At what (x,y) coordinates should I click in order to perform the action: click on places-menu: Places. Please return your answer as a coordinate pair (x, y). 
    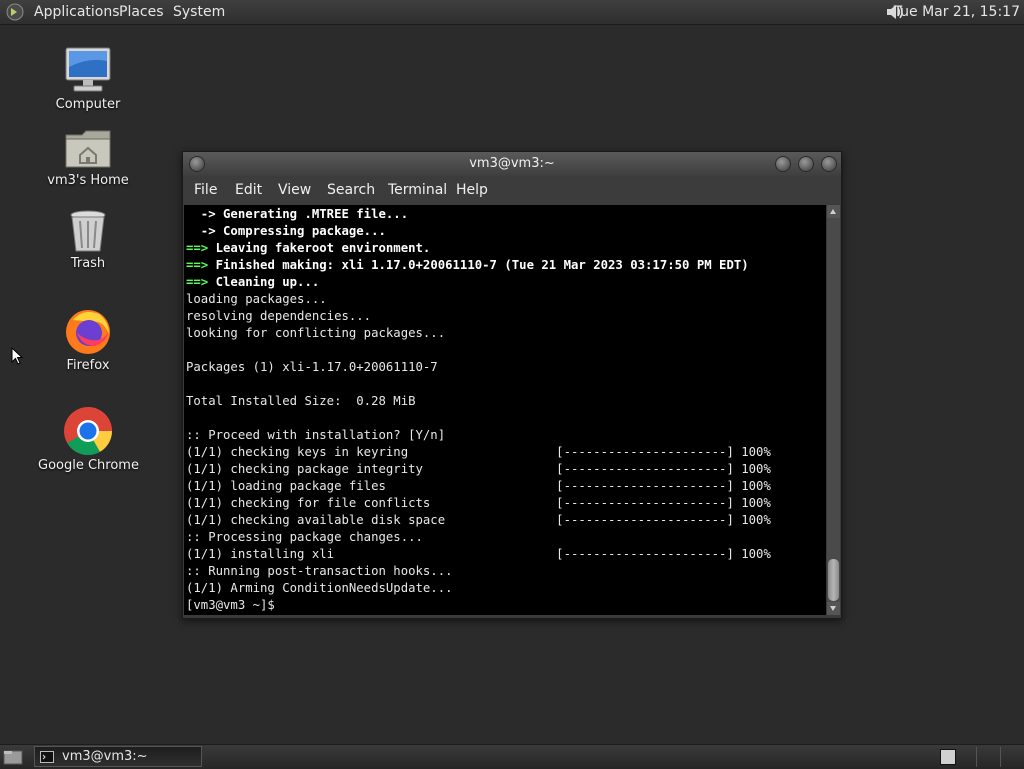
    Looking at the image, I should click on (141, 12).